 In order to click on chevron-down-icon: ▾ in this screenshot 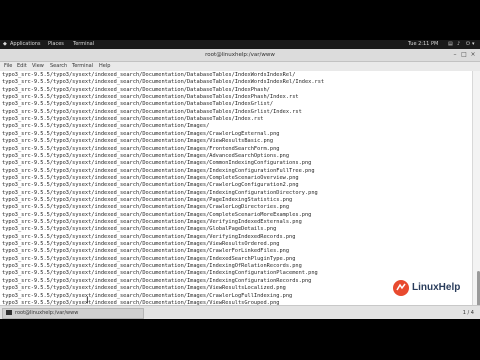, I will do `click(473, 44)`.